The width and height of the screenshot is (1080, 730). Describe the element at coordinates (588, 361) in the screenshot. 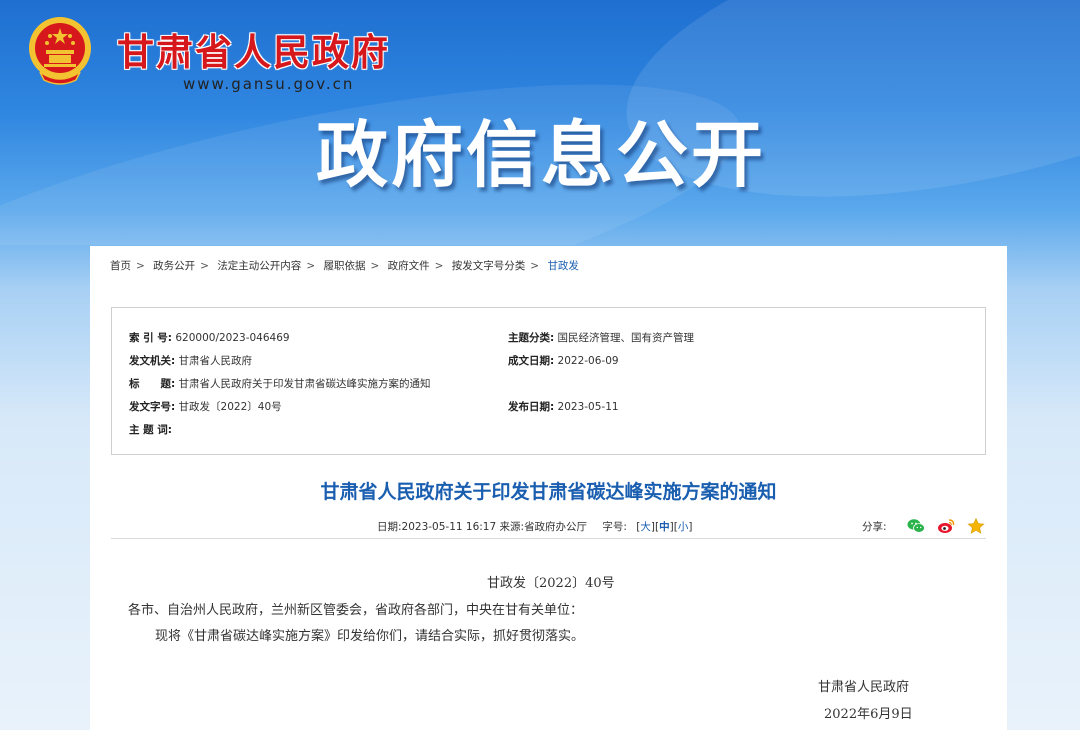

I see `meta-value: 2022-06-09` at that location.